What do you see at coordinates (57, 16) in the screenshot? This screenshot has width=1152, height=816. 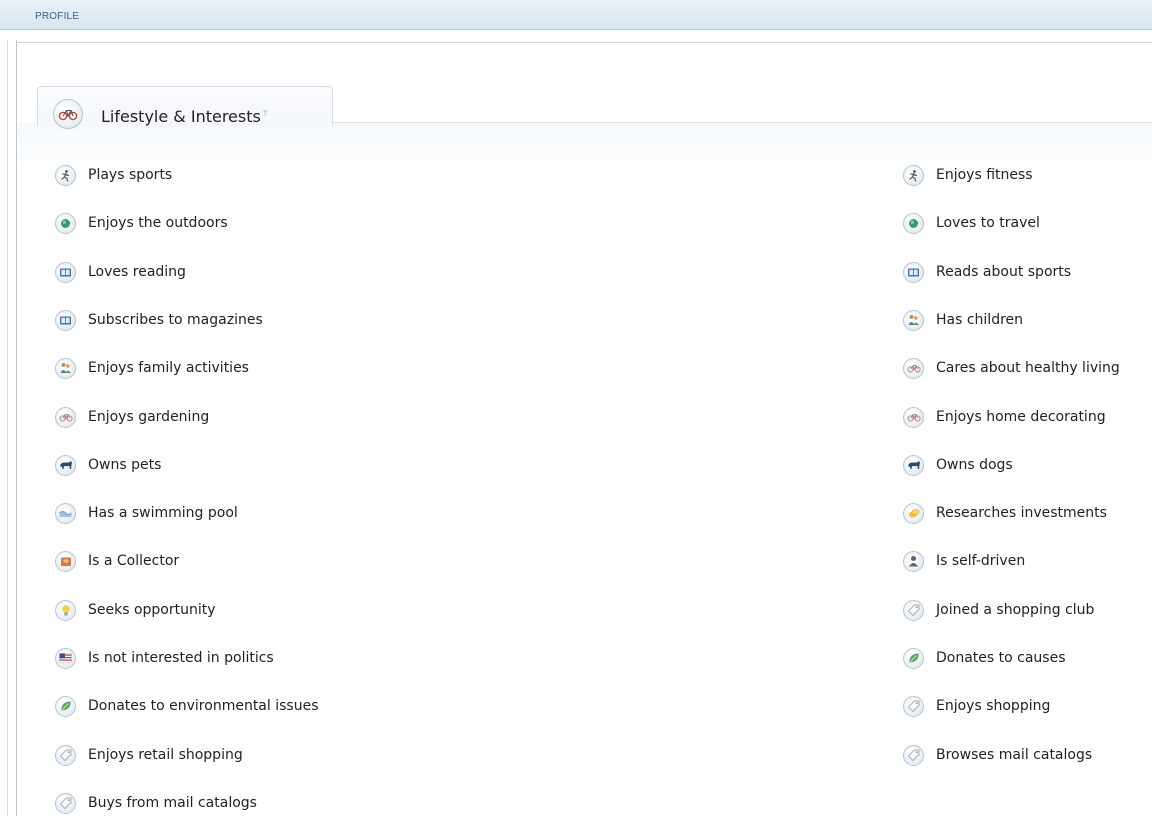 I see `page-title: PROFILE` at bounding box center [57, 16].